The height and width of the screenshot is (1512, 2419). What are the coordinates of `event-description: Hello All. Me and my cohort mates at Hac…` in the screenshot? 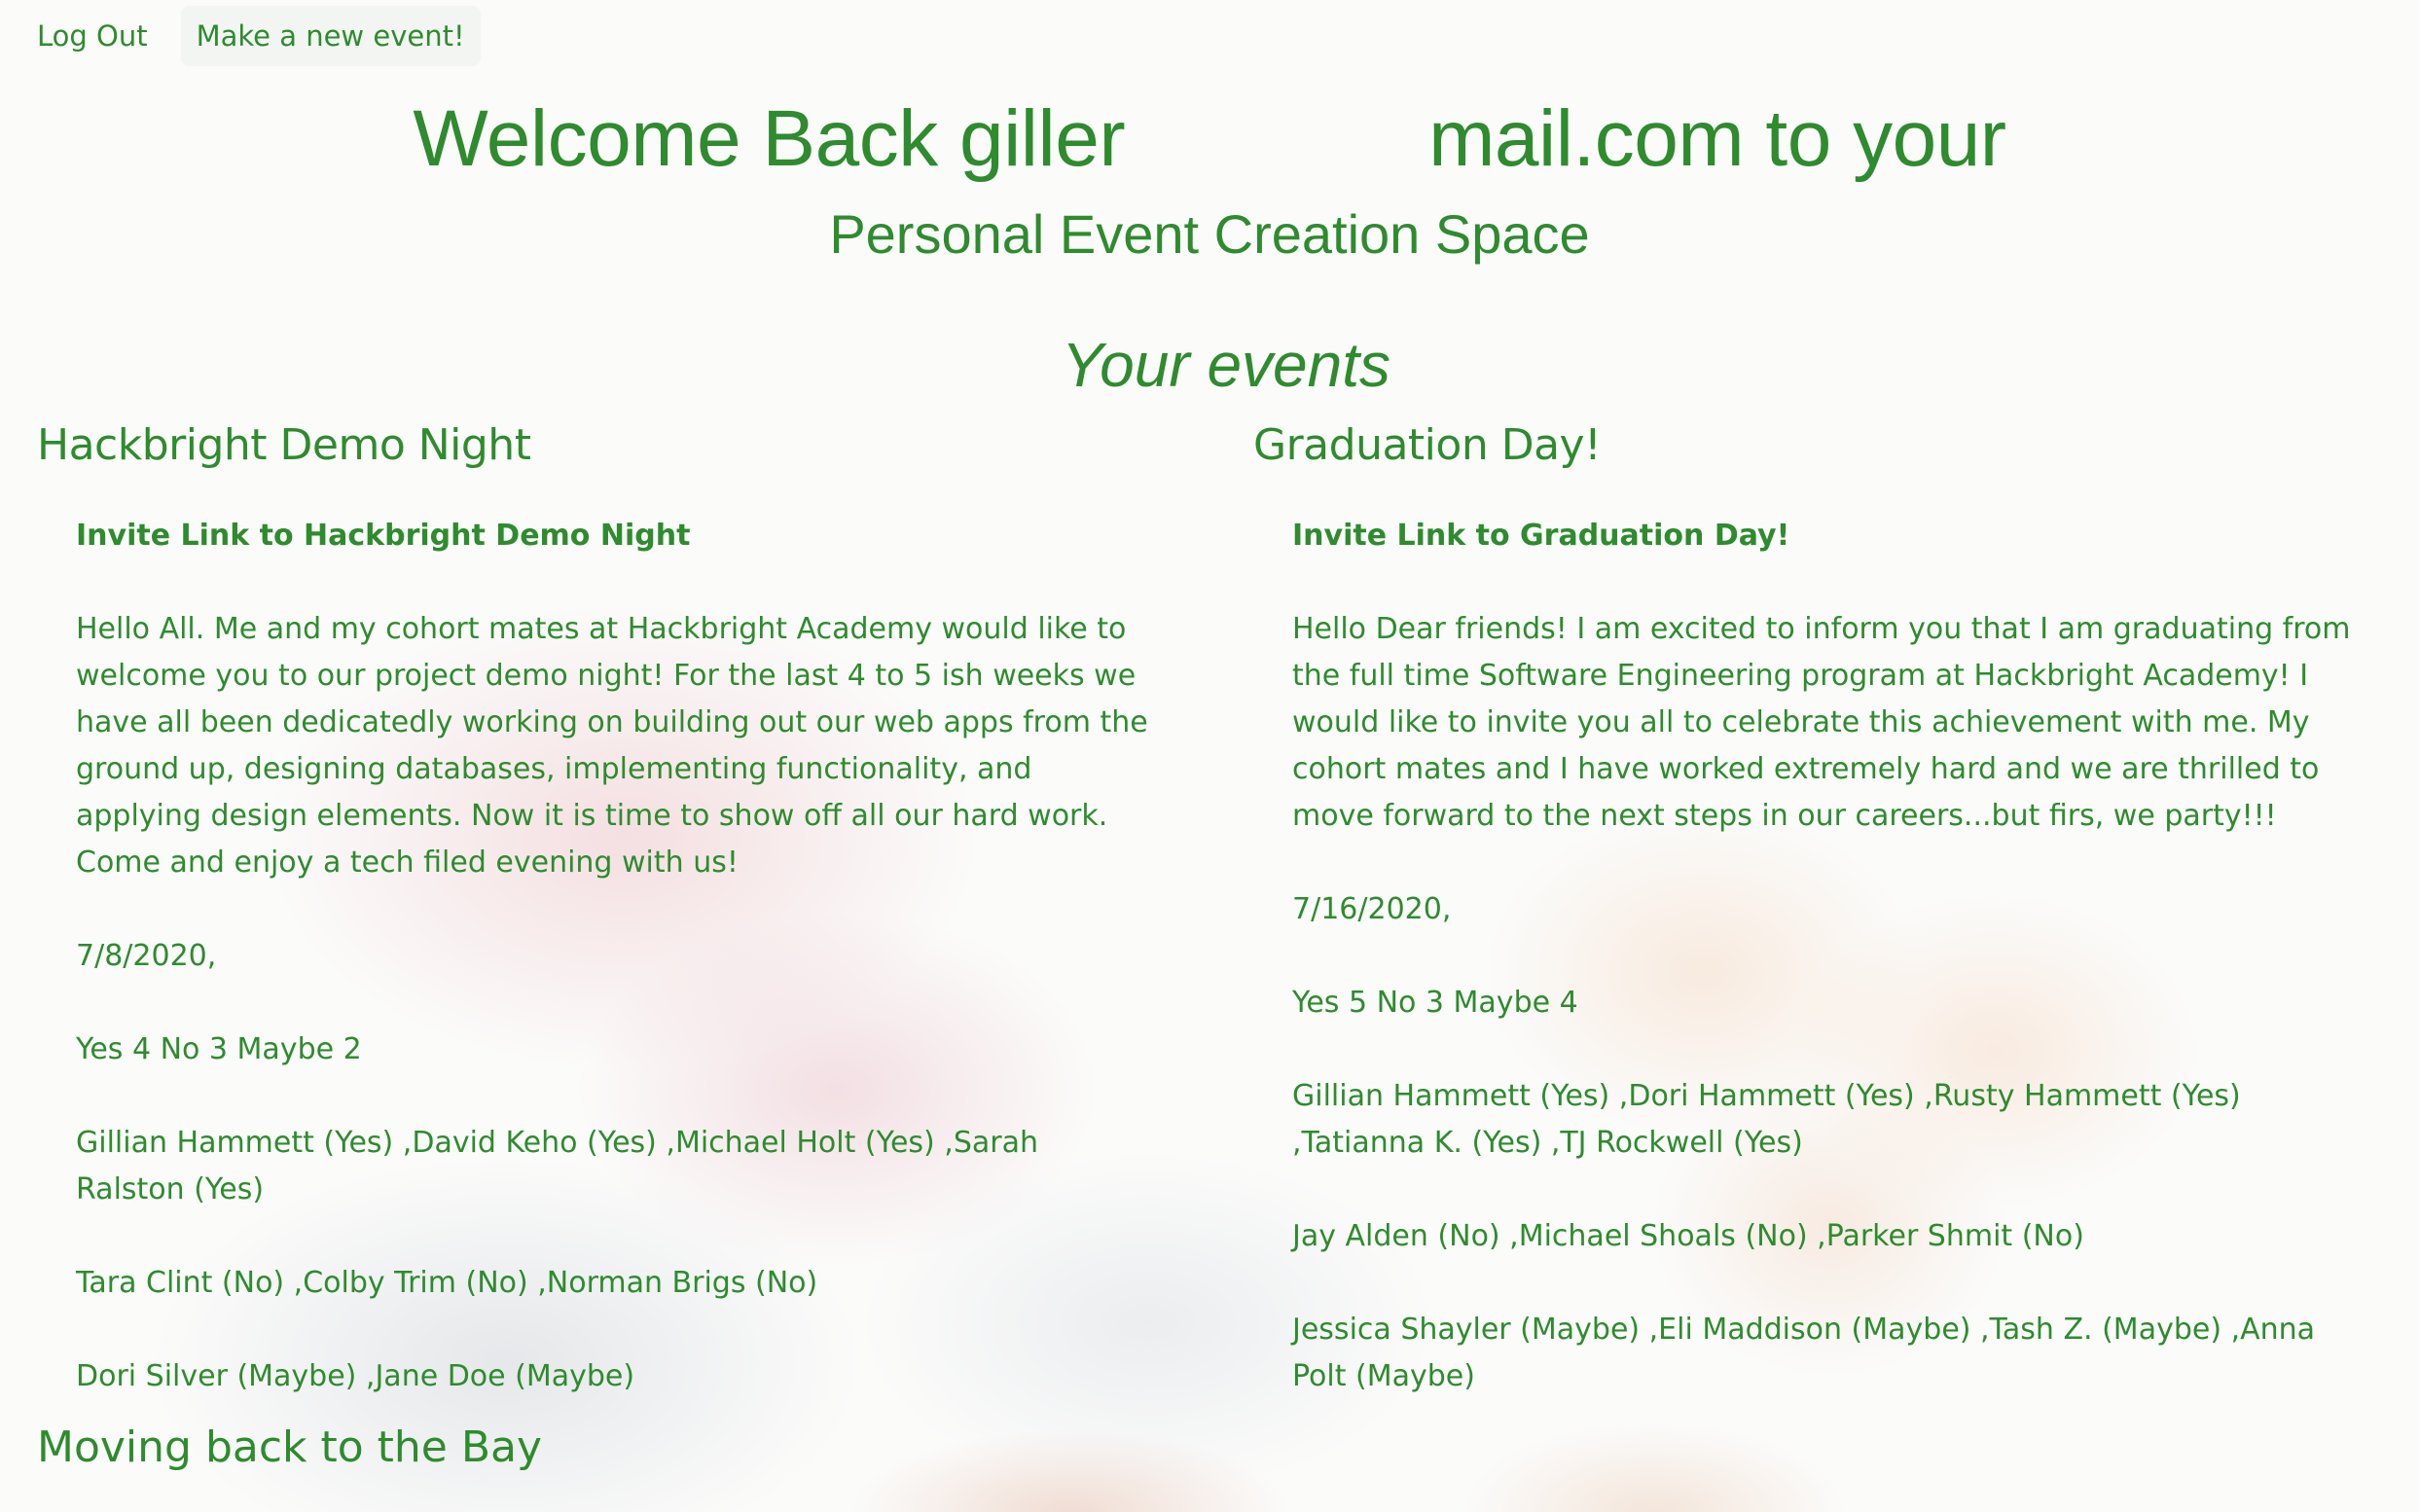 It's located at (612, 746).